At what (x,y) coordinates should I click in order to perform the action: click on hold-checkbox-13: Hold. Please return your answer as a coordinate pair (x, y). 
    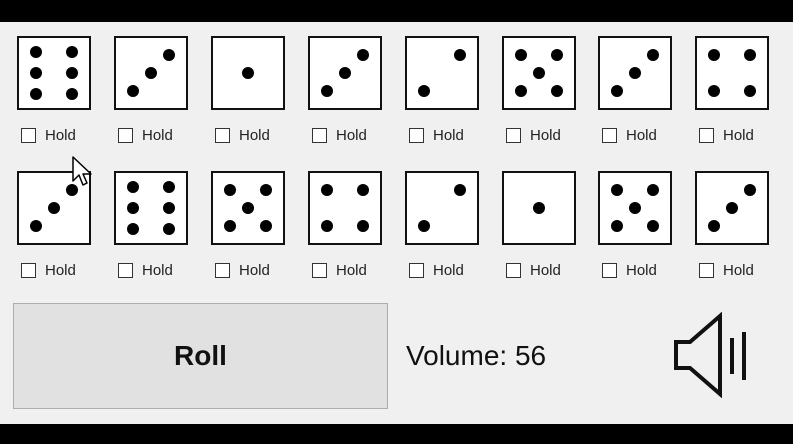
    Looking at the image, I should click on (436, 270).